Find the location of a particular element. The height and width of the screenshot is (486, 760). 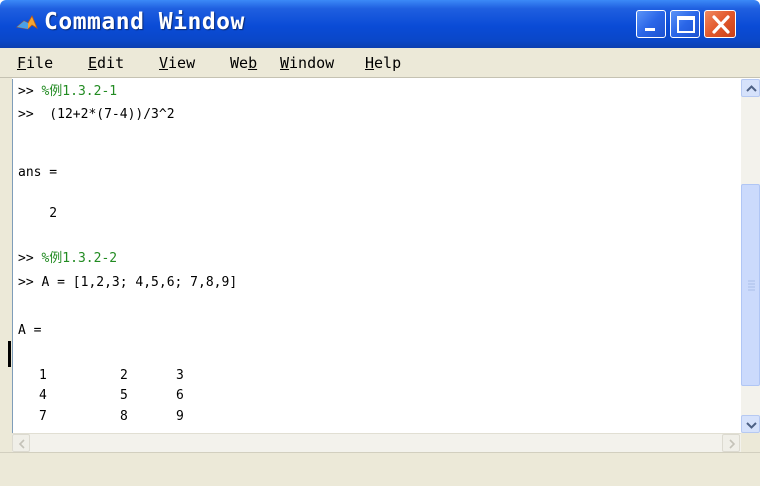

menu-file: File is located at coordinates (35, 63).